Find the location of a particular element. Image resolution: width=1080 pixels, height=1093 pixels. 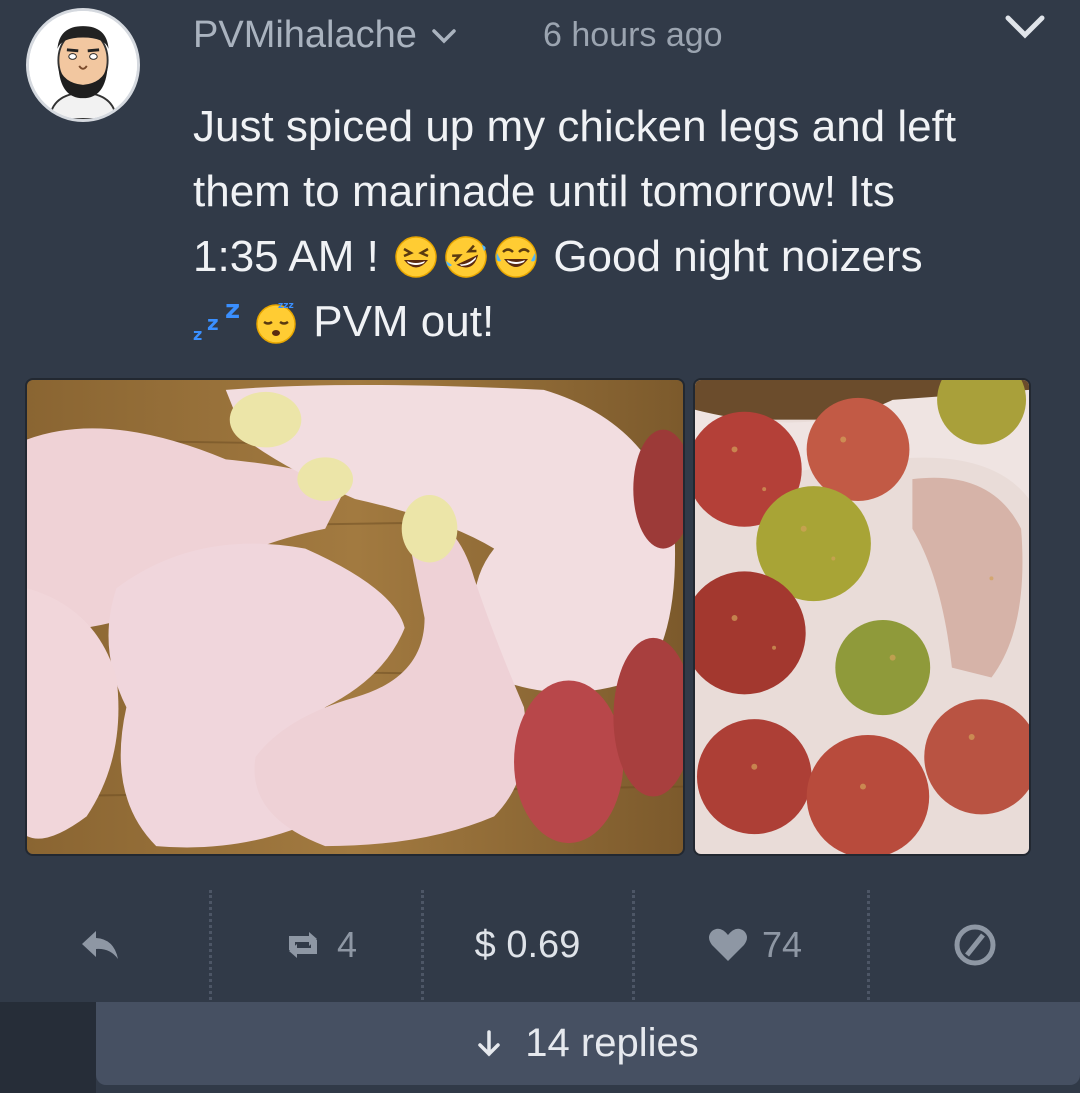

rolling-laughing-emoji-icon is located at coordinates (466, 257).